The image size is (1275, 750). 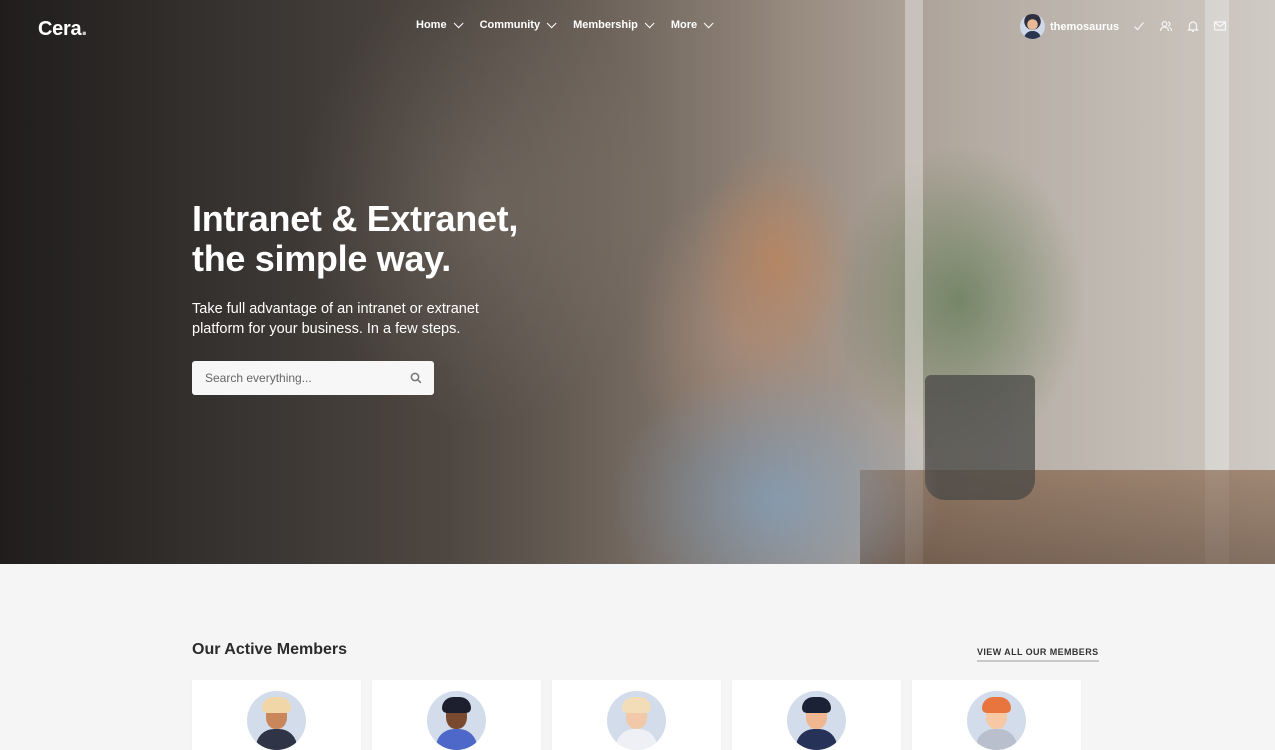 I want to click on user-menu: themosaurus, so click(x=1069, y=26).